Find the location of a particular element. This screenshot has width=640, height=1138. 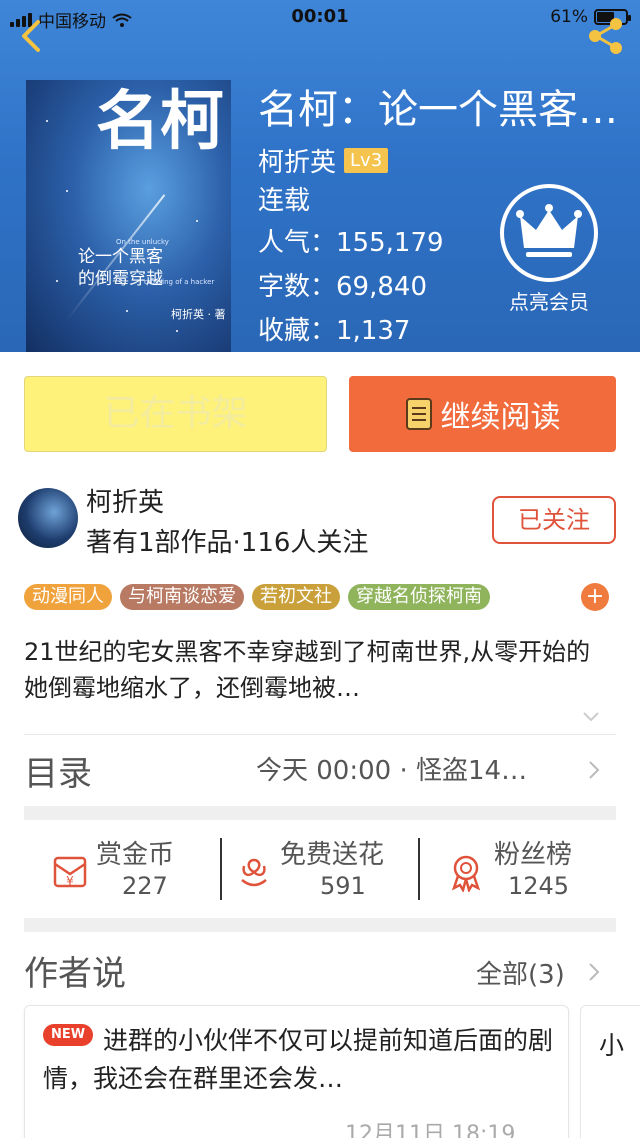

gold-coin-envelope-icon: ¥ is located at coordinates (70, 872).